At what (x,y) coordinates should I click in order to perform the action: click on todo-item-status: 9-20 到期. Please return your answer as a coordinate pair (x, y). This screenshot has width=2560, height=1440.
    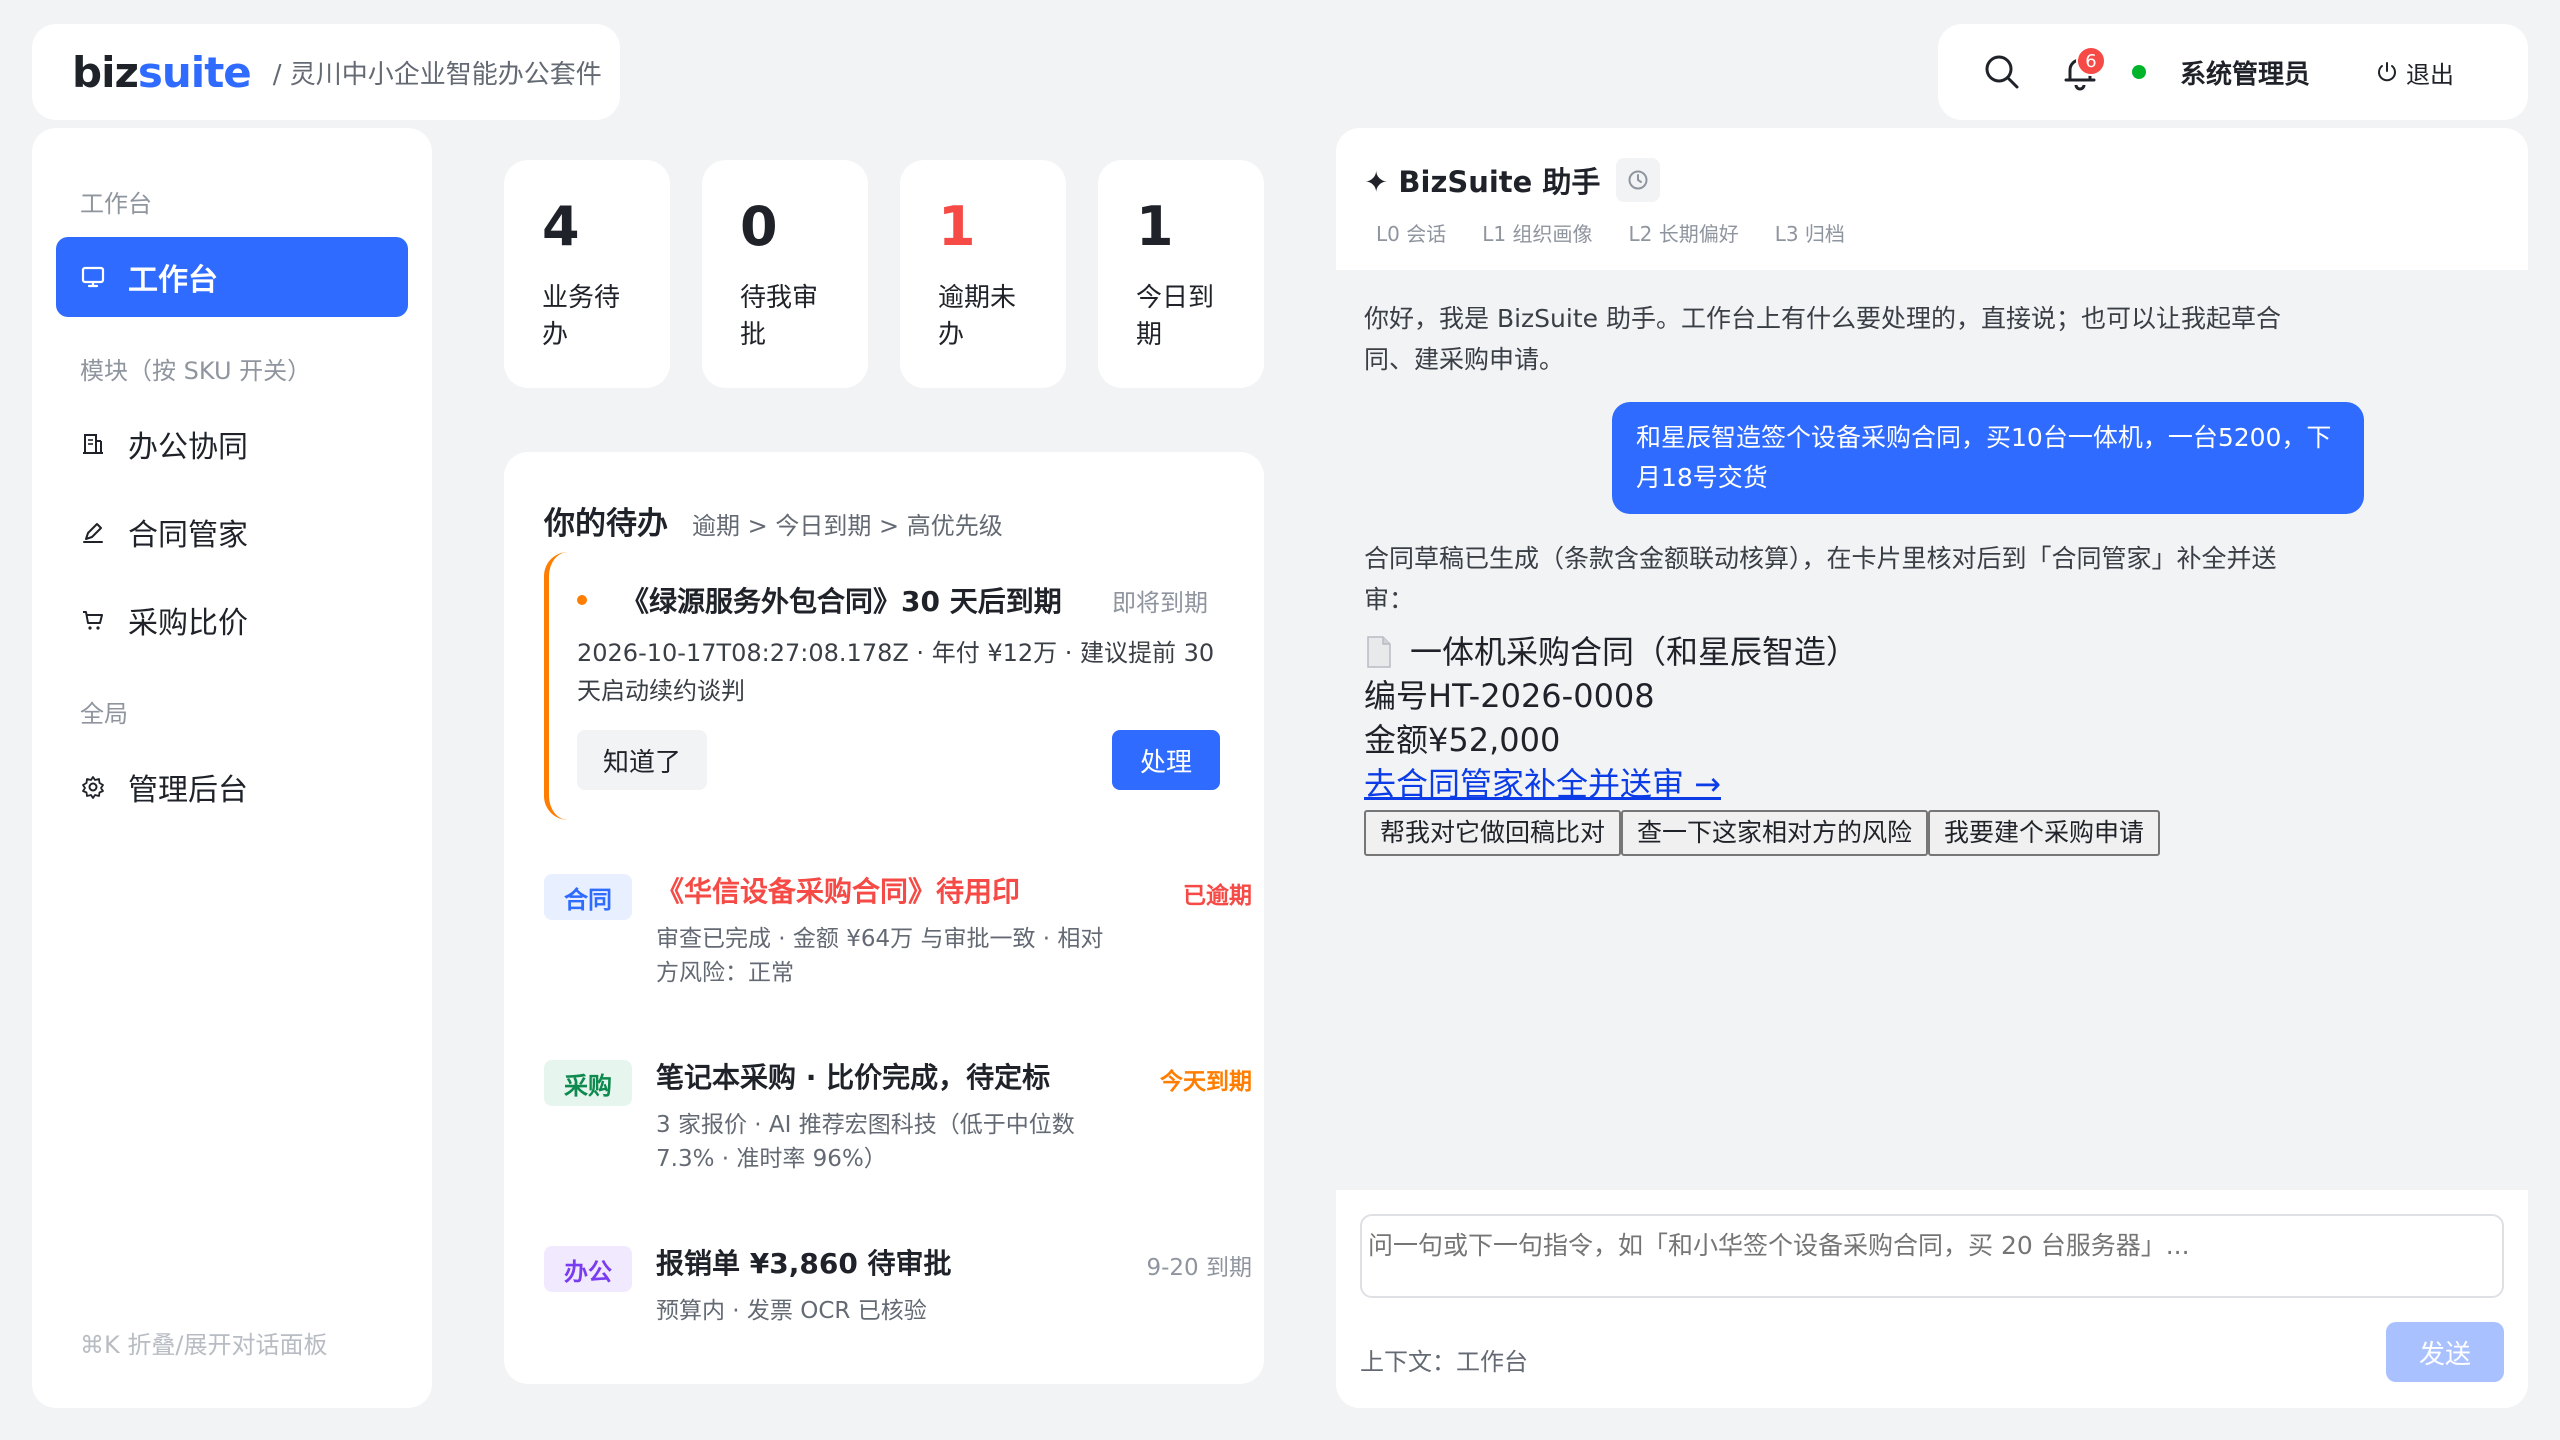
    Looking at the image, I should click on (1199, 1268).